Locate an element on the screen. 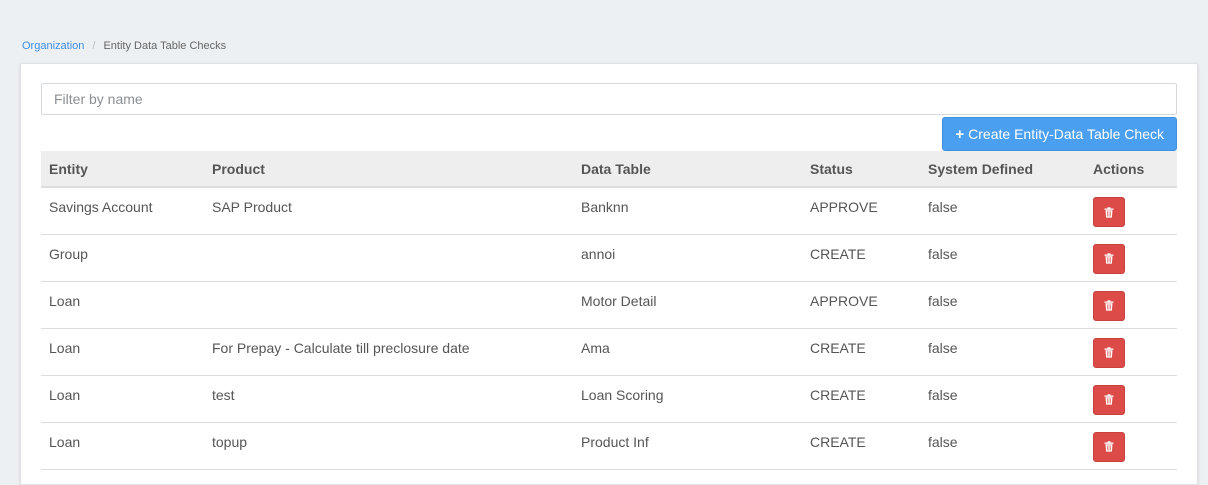 The image size is (1208, 485). create-entity-data-table-check-button: + Create Entity-Data Table Check is located at coordinates (1059, 134).